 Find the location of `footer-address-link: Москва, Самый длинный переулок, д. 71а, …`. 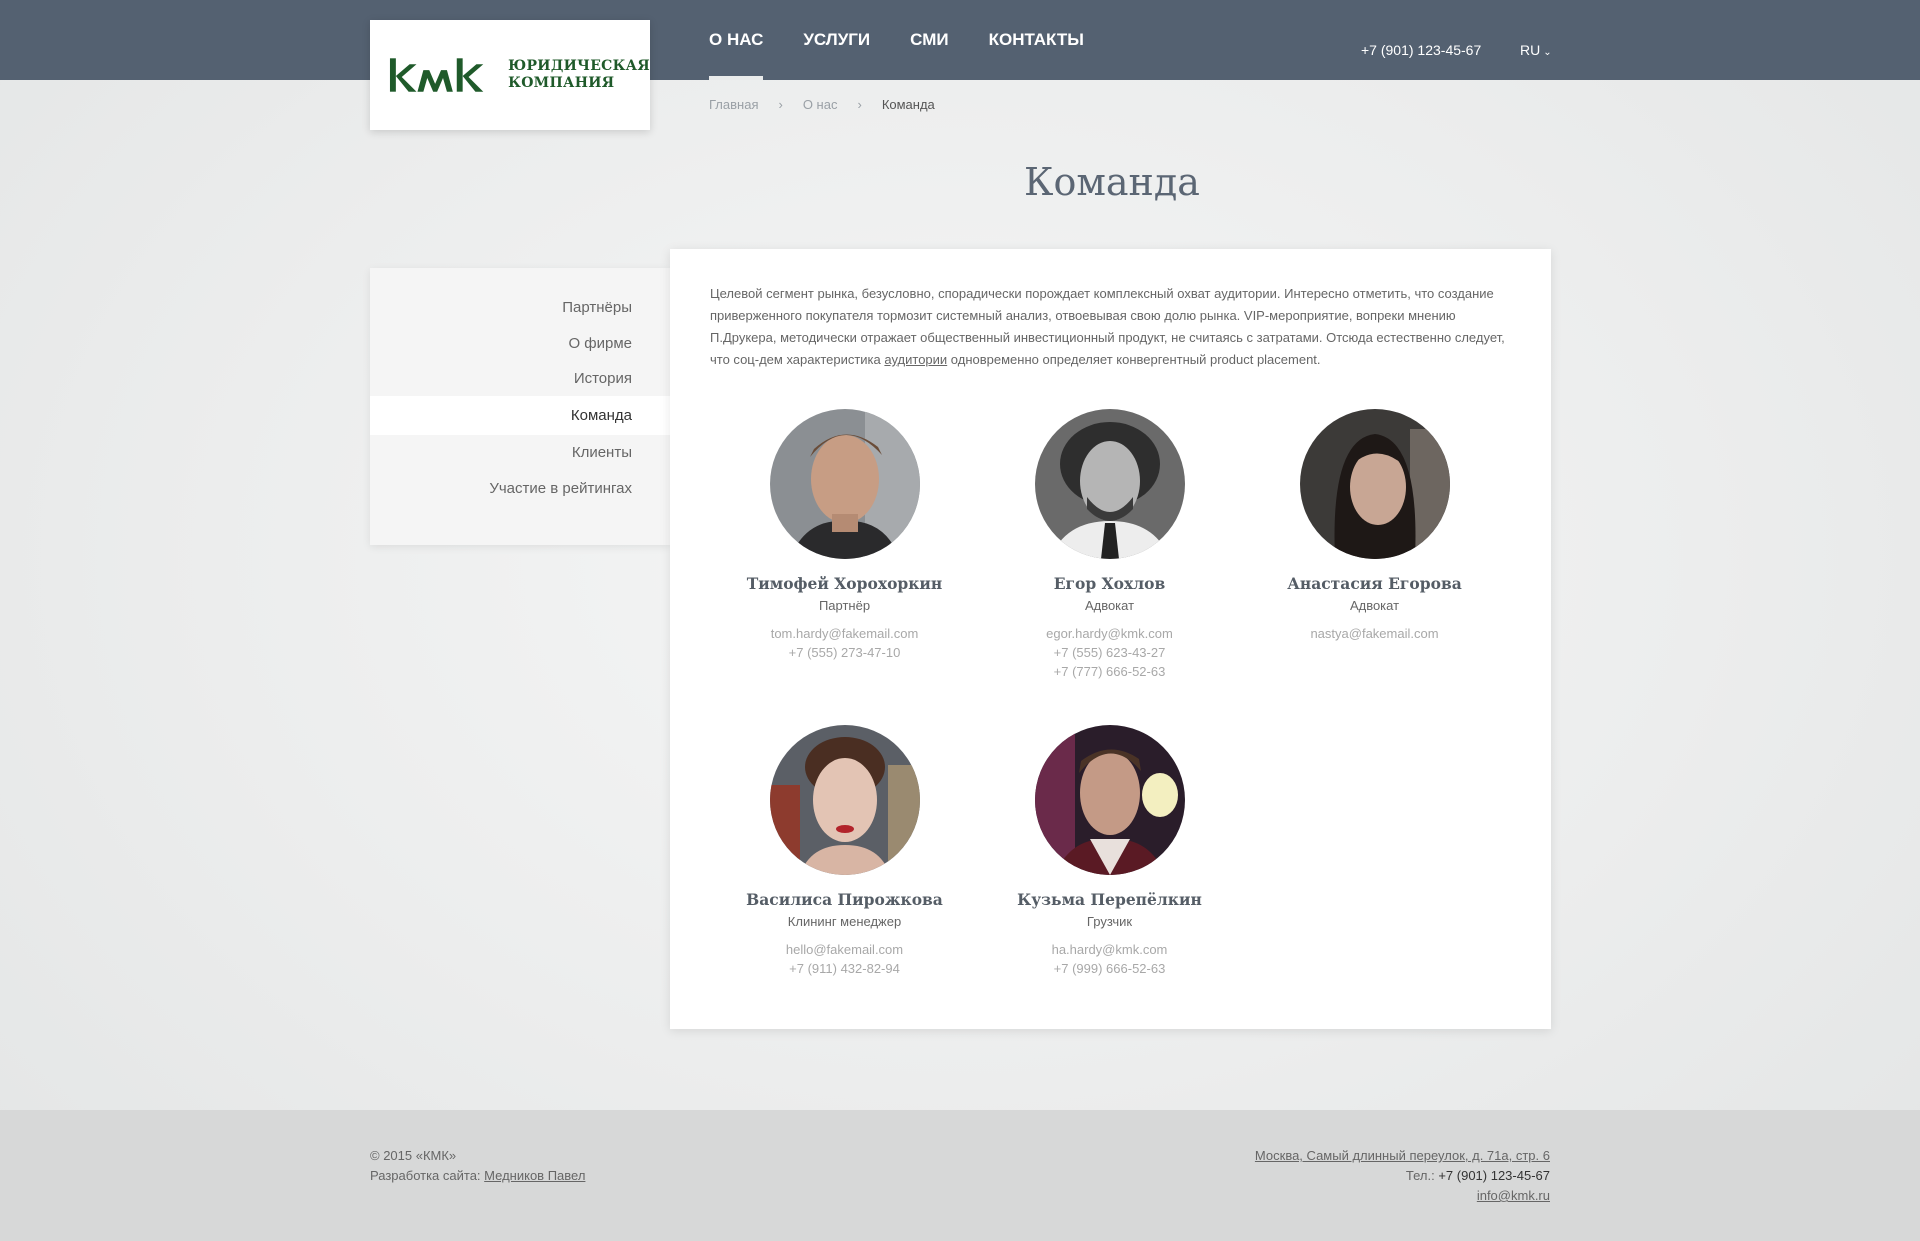

footer-address-link: Москва, Самый длинный переулок, д. 71а, … is located at coordinates (1402, 1156).